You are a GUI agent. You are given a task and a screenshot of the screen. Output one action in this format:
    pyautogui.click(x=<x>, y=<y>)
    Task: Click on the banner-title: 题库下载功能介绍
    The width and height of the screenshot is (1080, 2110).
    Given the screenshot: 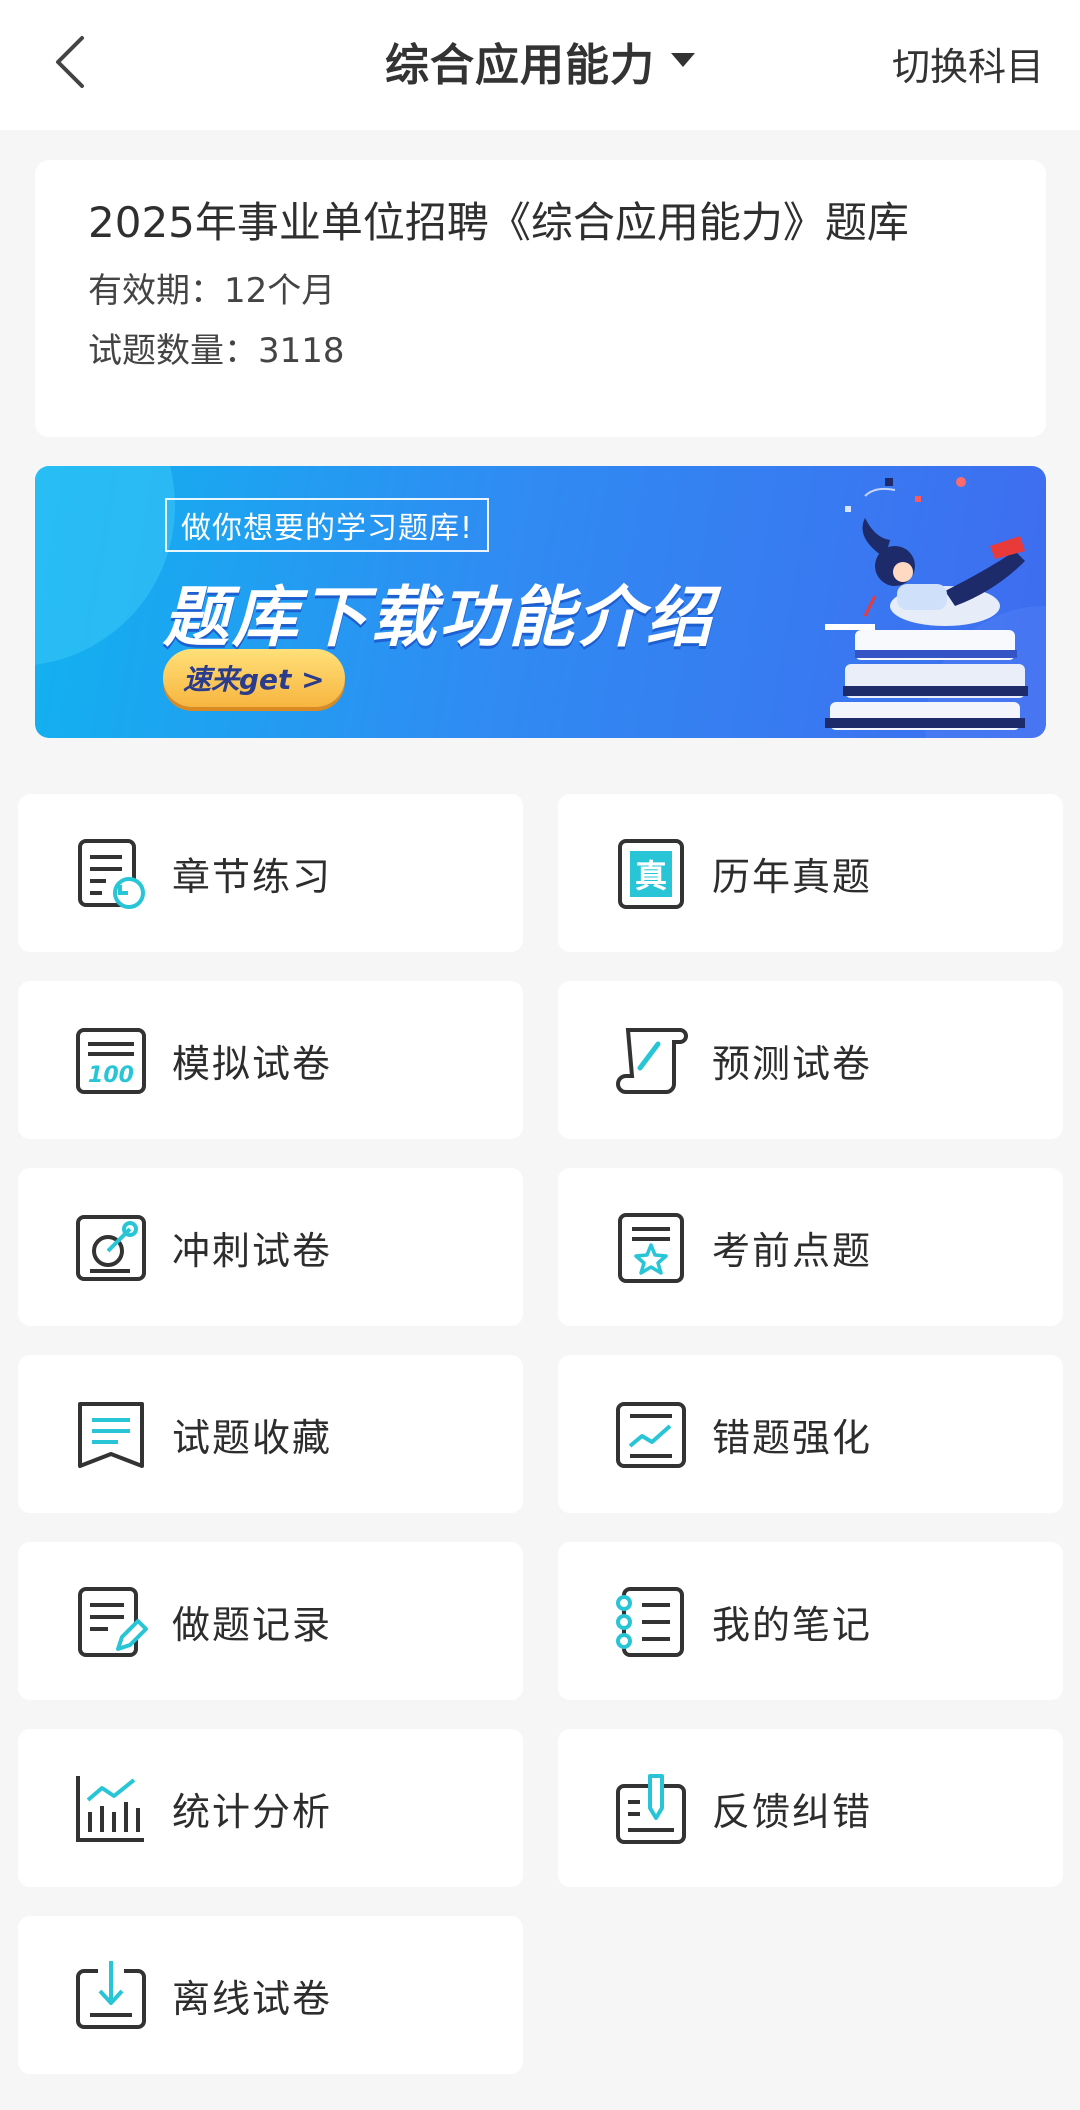 What is the action you would take?
    pyautogui.click(x=439, y=617)
    